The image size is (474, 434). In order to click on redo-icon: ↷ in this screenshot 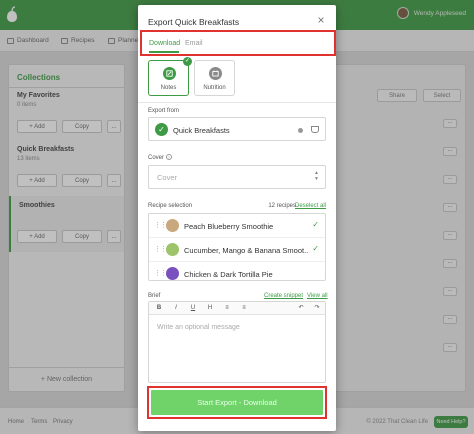, I will do `click(317, 308)`.